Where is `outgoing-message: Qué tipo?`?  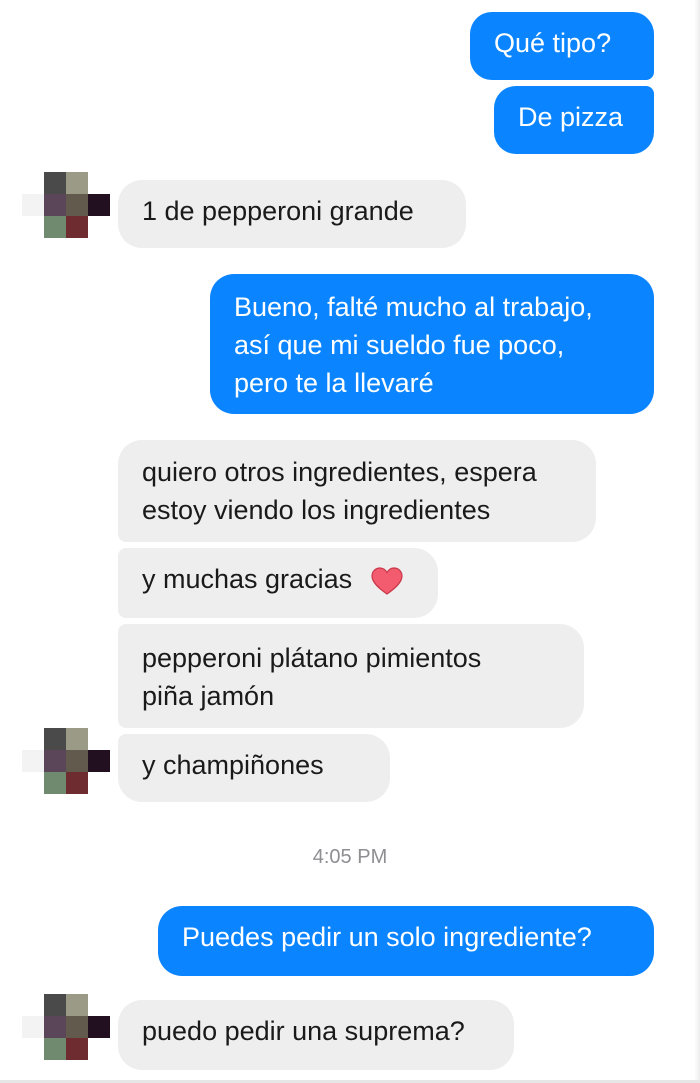 outgoing-message: Qué tipo? is located at coordinates (562, 46).